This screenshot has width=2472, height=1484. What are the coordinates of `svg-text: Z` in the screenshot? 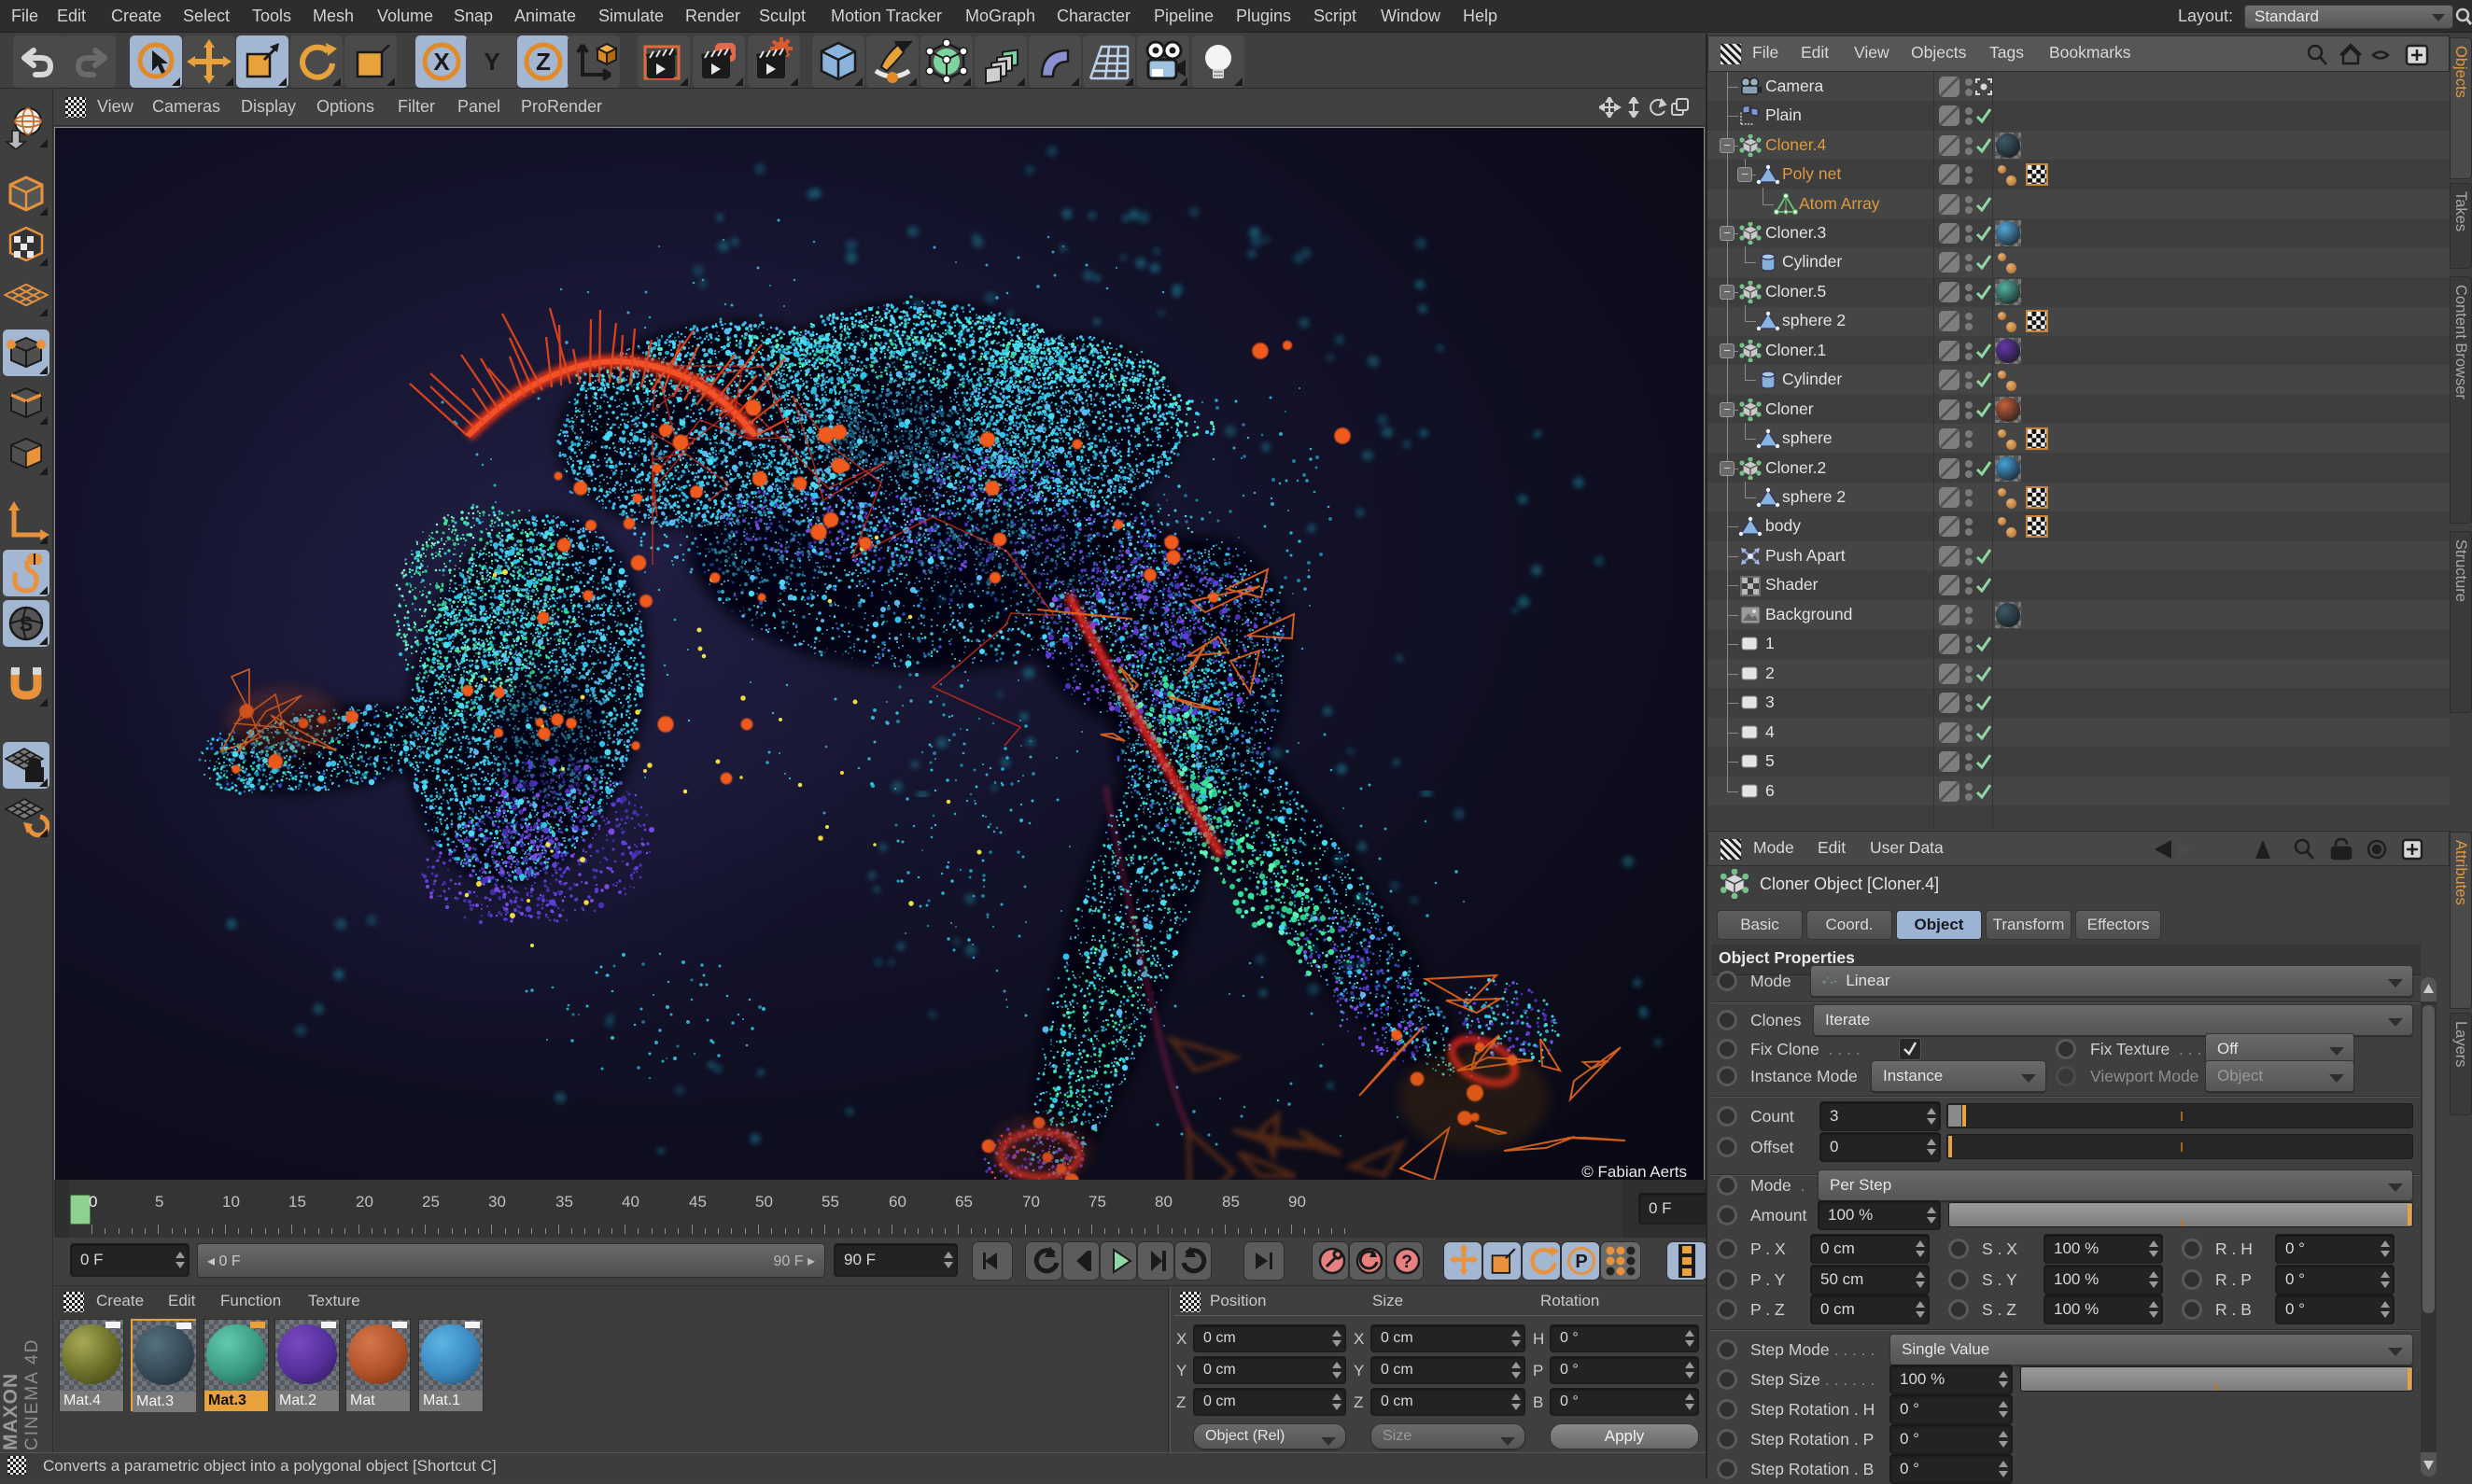 It's located at (544, 62).